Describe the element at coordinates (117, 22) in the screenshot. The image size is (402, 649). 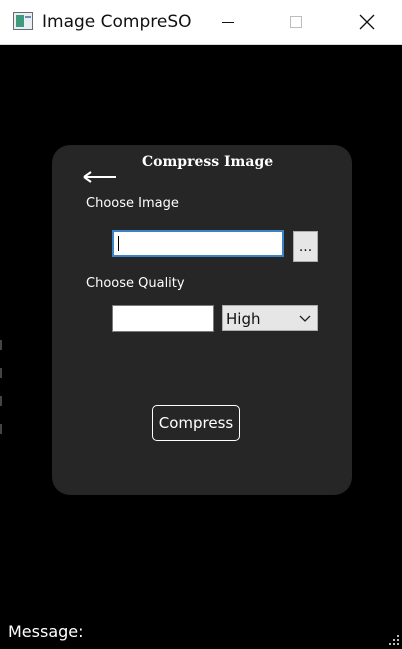
I see `window-title: Image CompreSO` at that location.